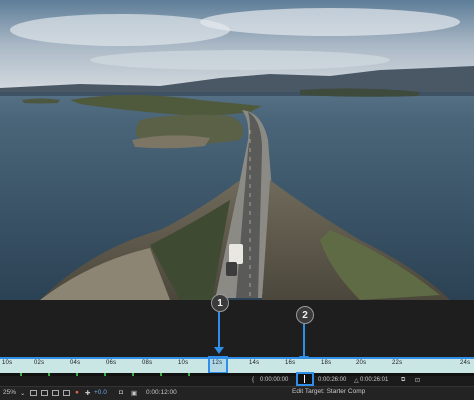 The height and width of the screenshot is (400, 474). I want to click on snapshot-icon: ⊡, so click(417, 380).